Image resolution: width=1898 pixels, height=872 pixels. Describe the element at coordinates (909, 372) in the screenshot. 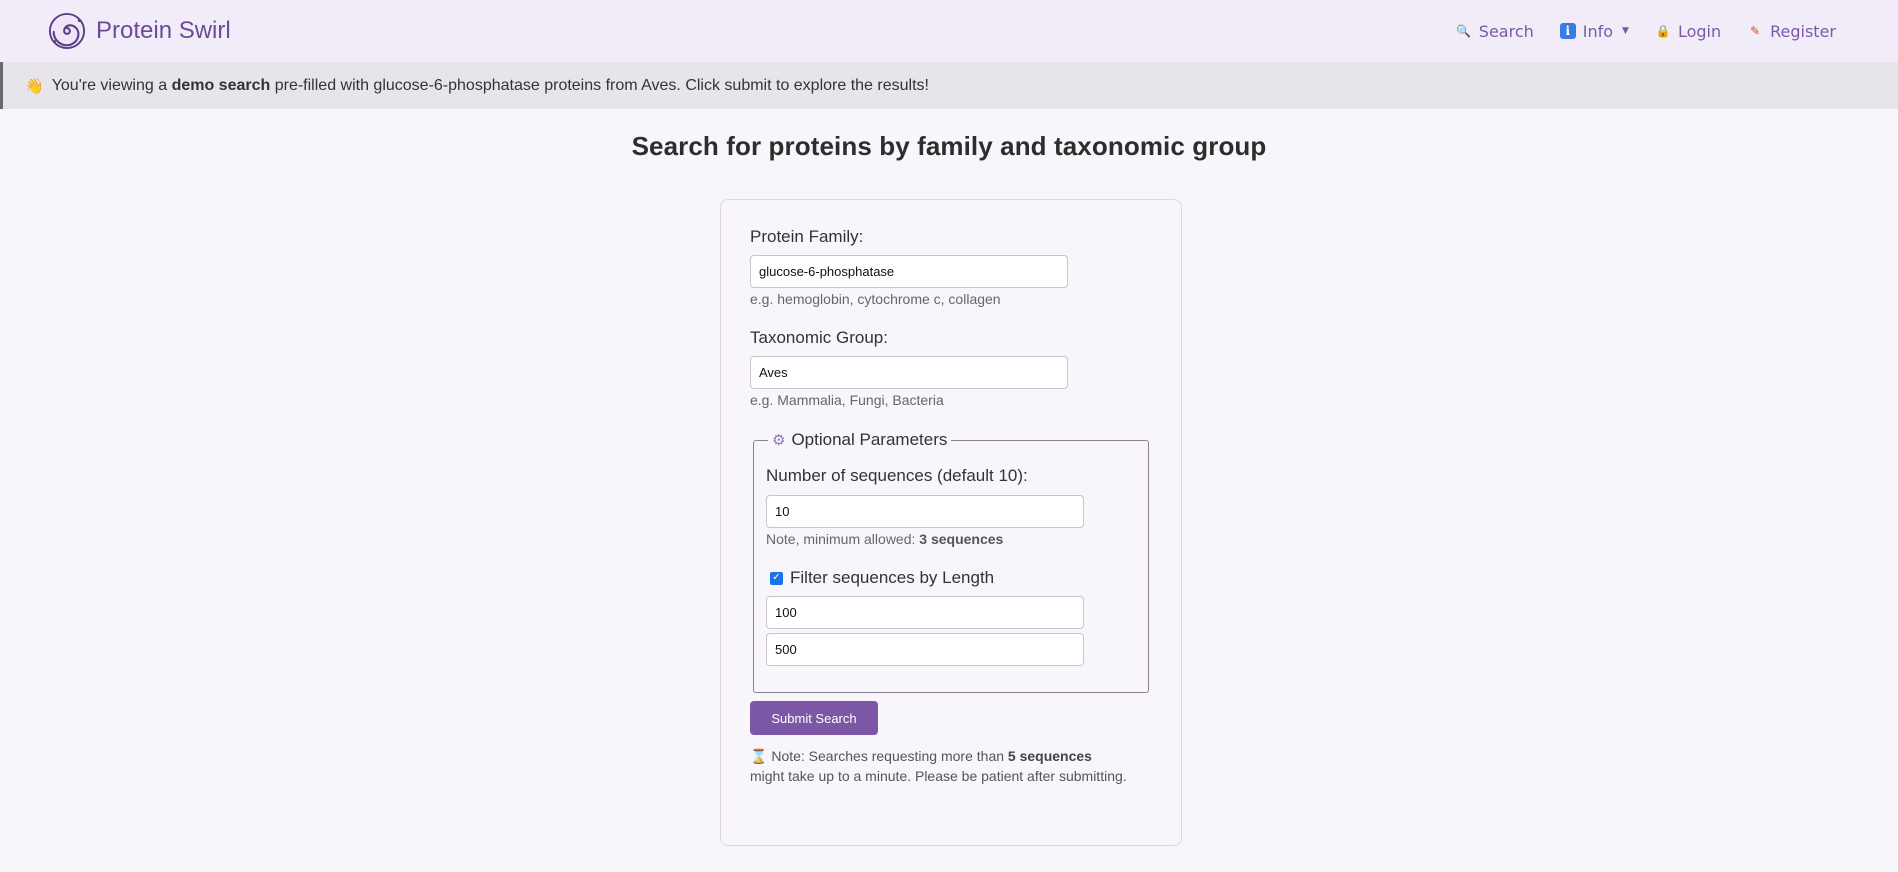

I see `taxon-input` at that location.